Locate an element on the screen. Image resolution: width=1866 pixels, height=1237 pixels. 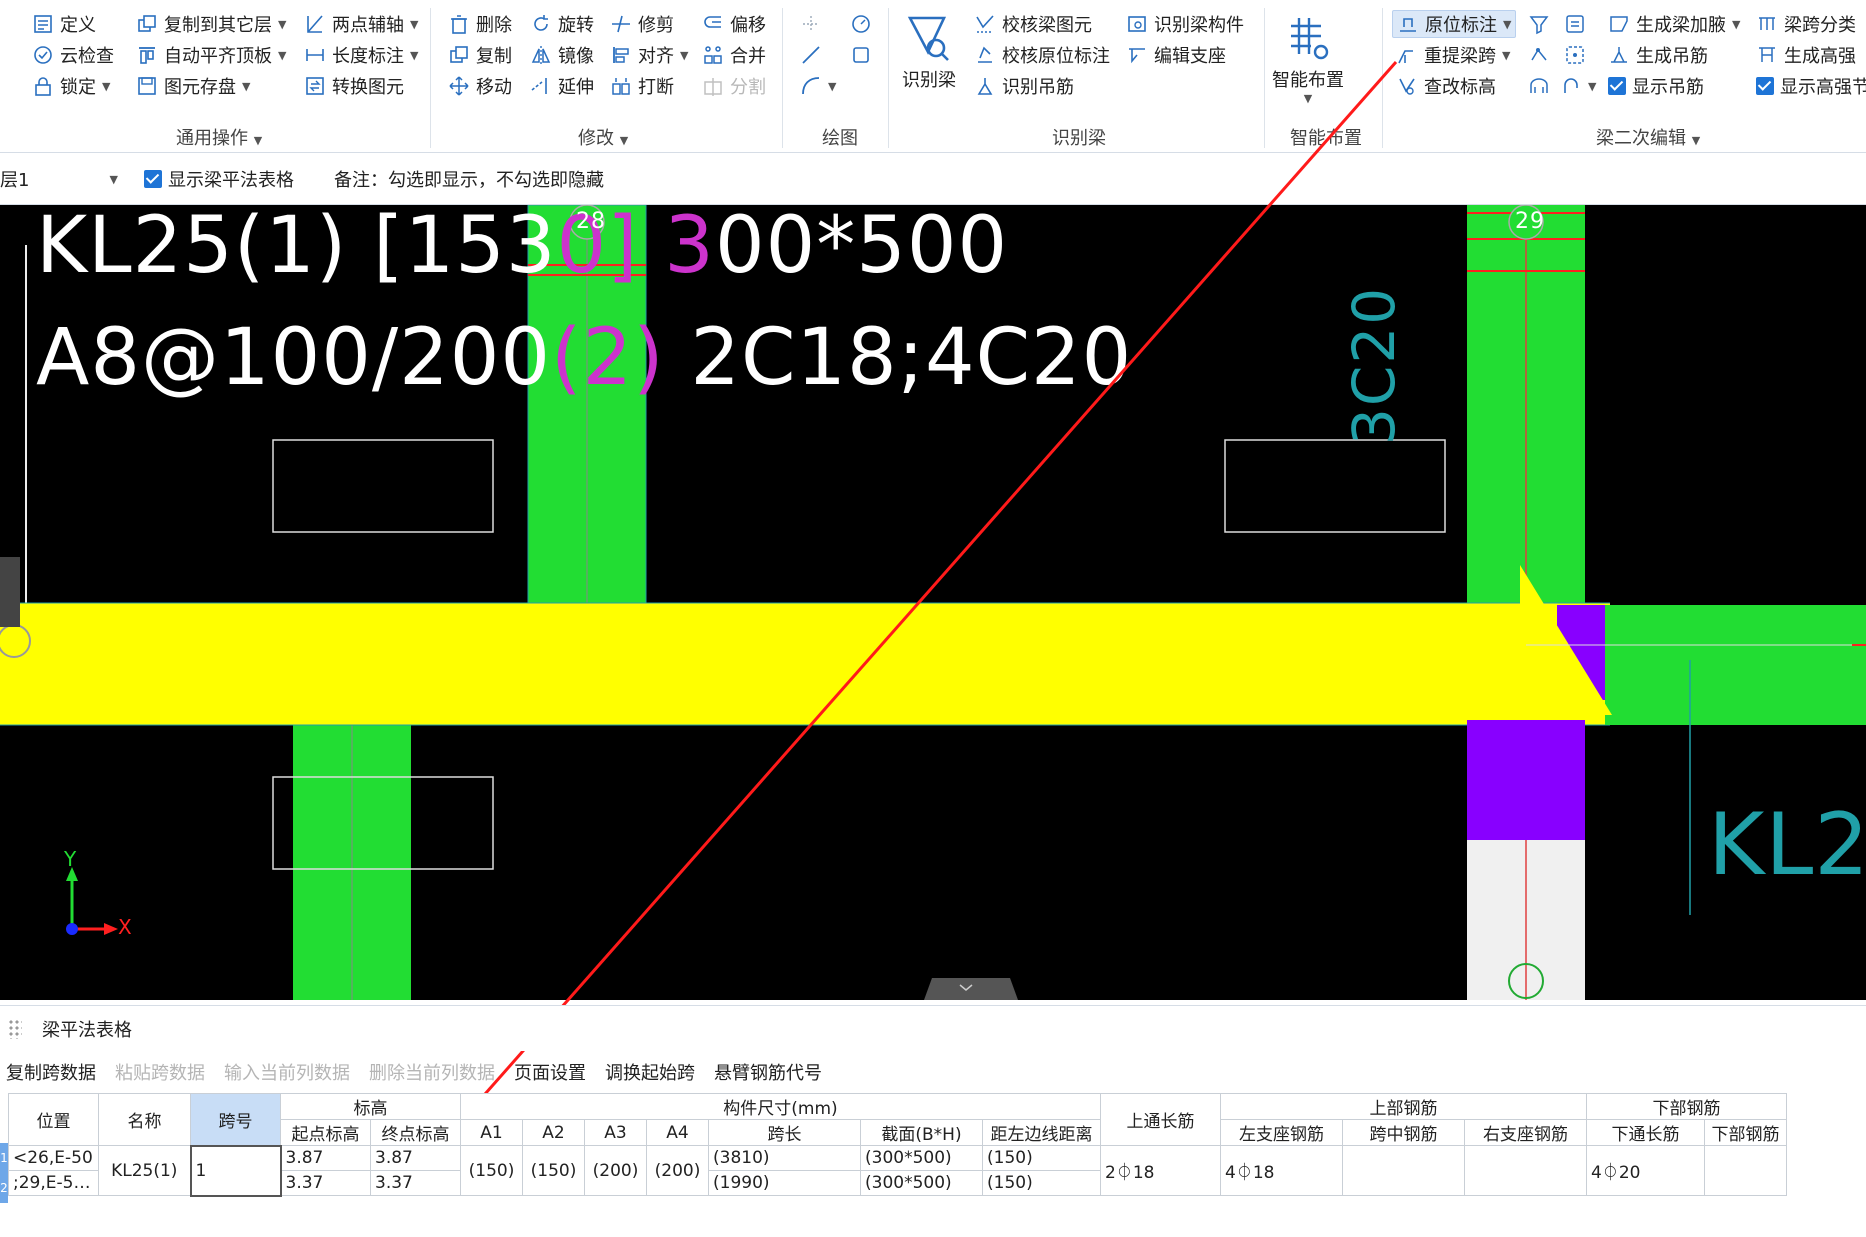
cell-start-elev: 3.37 is located at coordinates (325, 1183).